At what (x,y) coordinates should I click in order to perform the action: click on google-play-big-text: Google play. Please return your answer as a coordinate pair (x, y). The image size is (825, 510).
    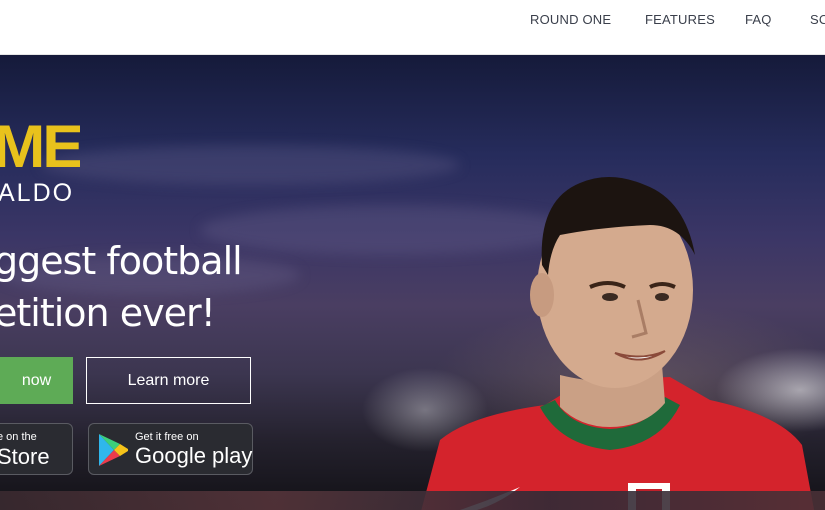
    Looking at the image, I should click on (194, 455).